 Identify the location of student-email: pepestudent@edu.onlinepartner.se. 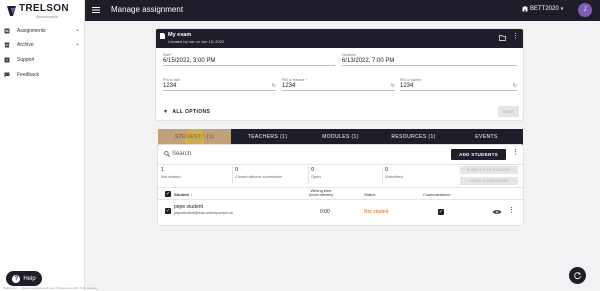
(204, 213).